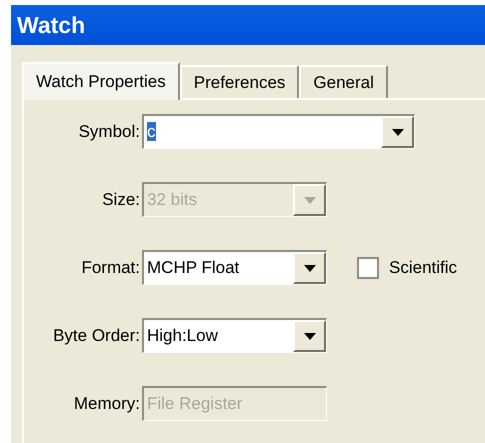 Image resolution: width=485 pixels, height=443 pixels. I want to click on field-label: Format:, so click(110, 267).